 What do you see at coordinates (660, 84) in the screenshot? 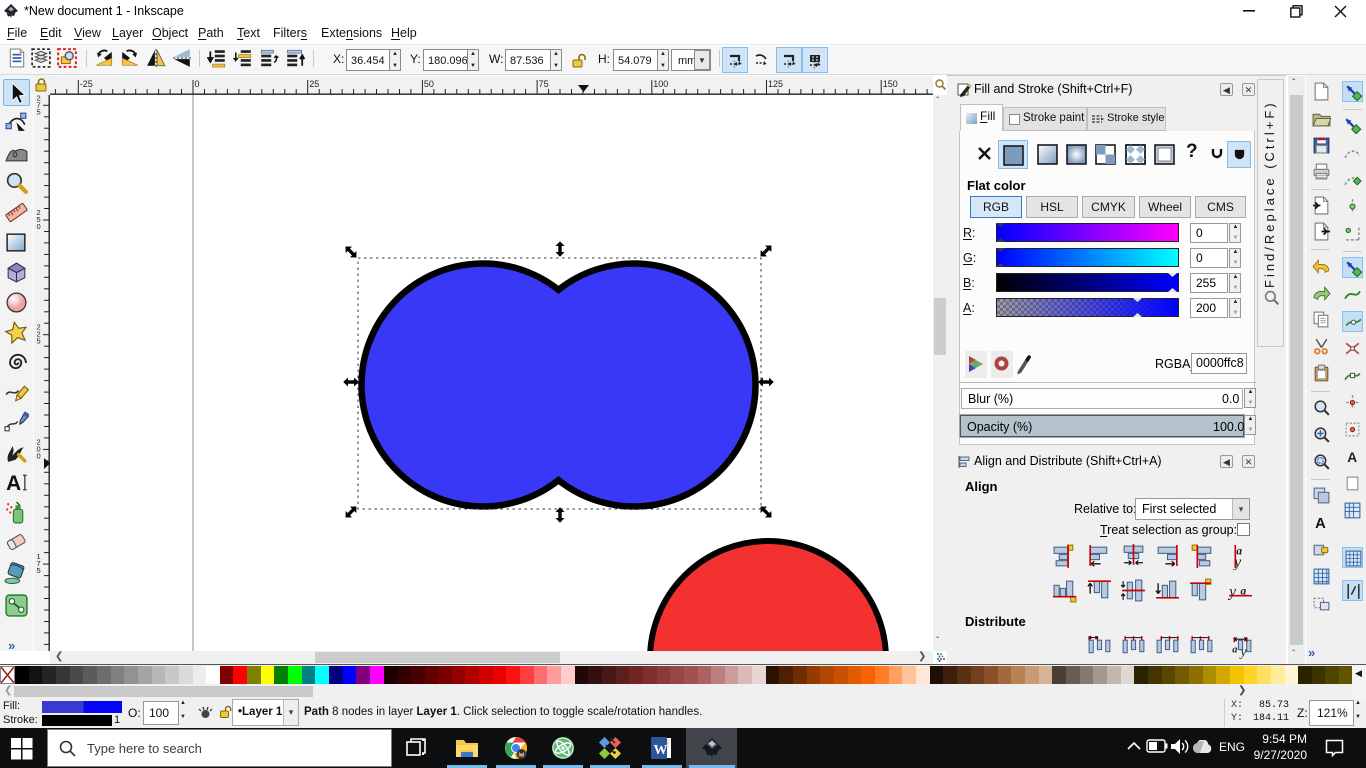
I see `svg-text: 100` at bounding box center [660, 84].